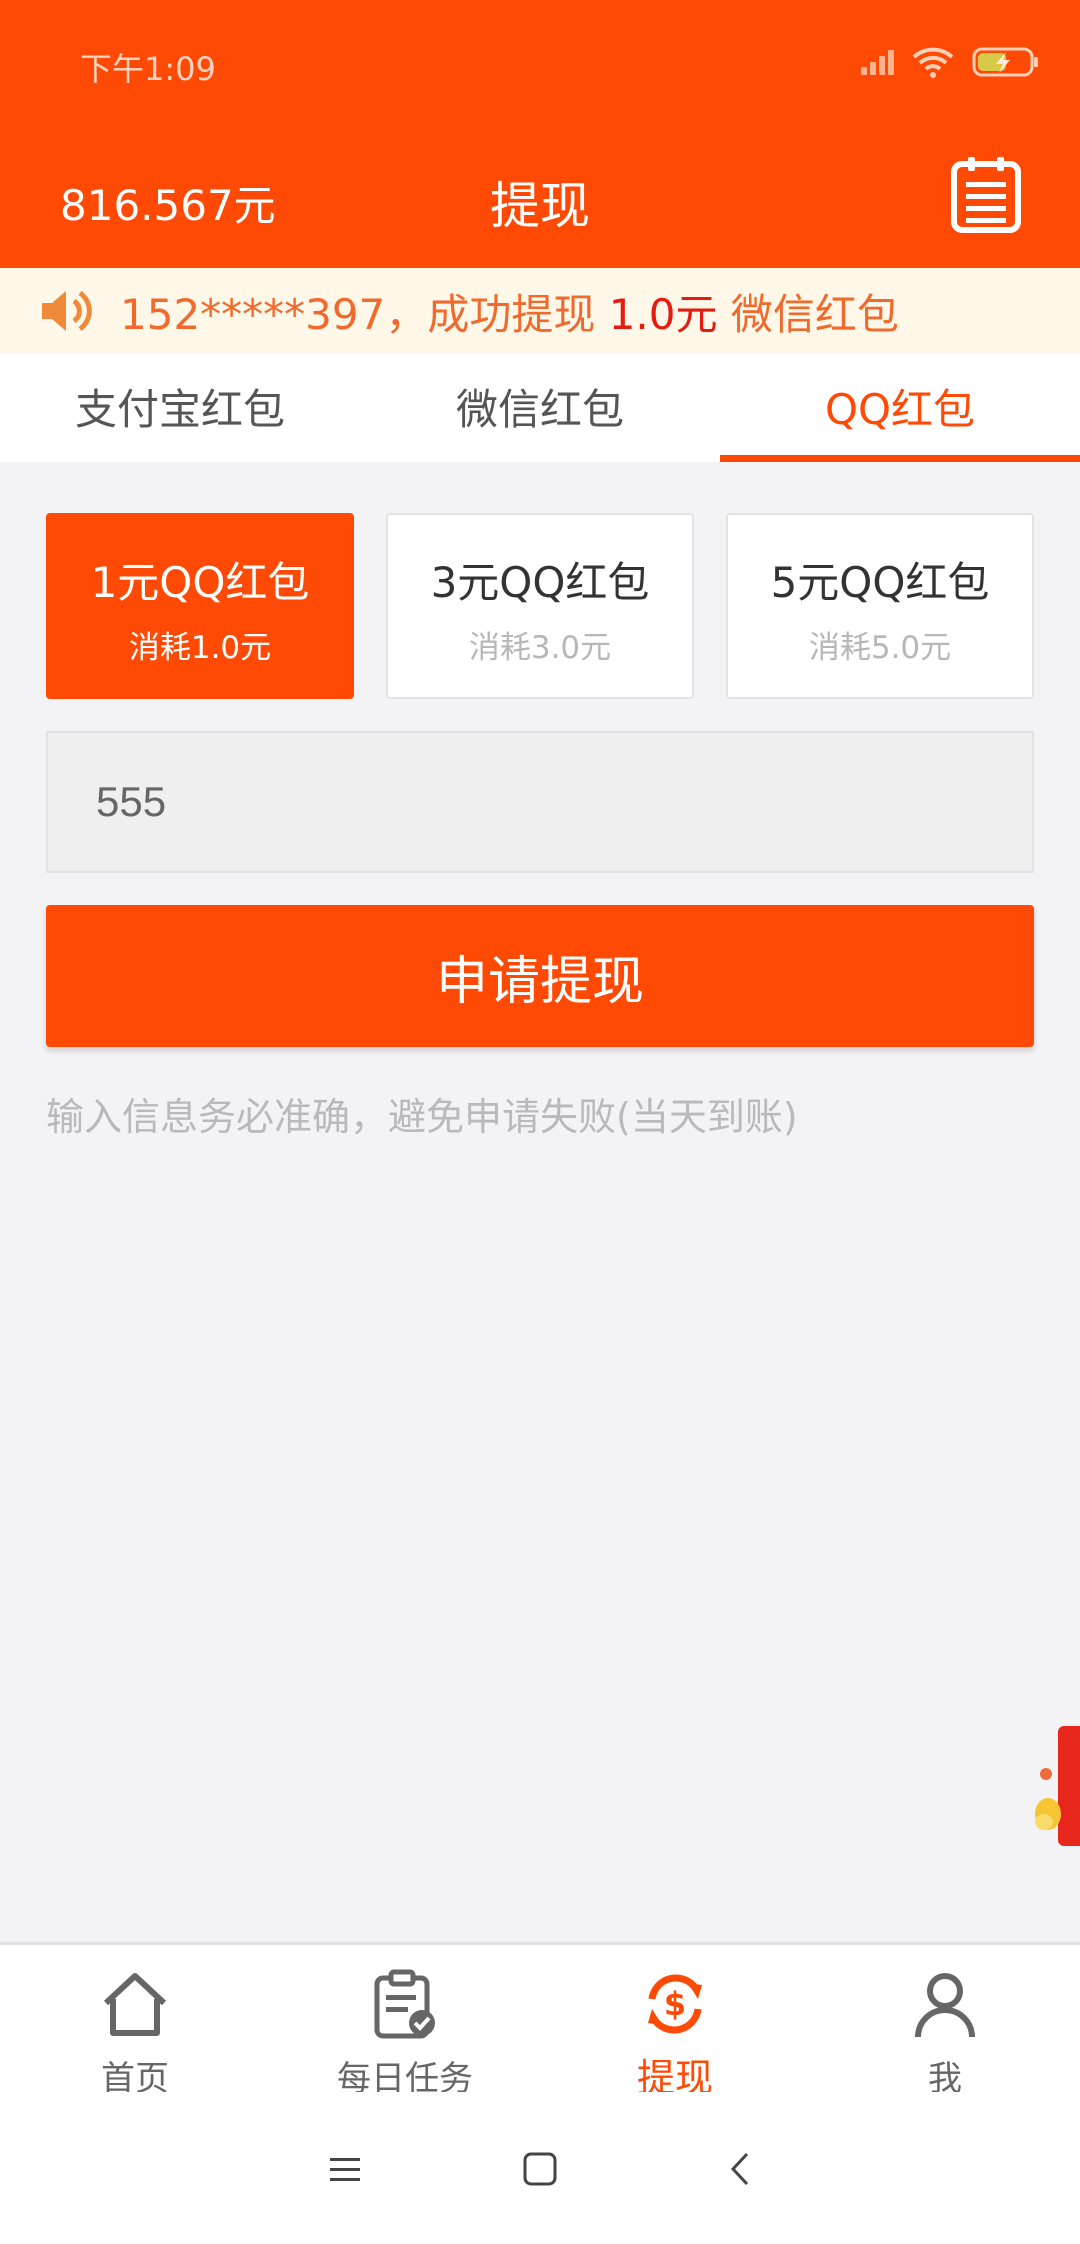  I want to click on option-5yuan: 5元QQ红包 消耗5.0元, so click(880, 606).